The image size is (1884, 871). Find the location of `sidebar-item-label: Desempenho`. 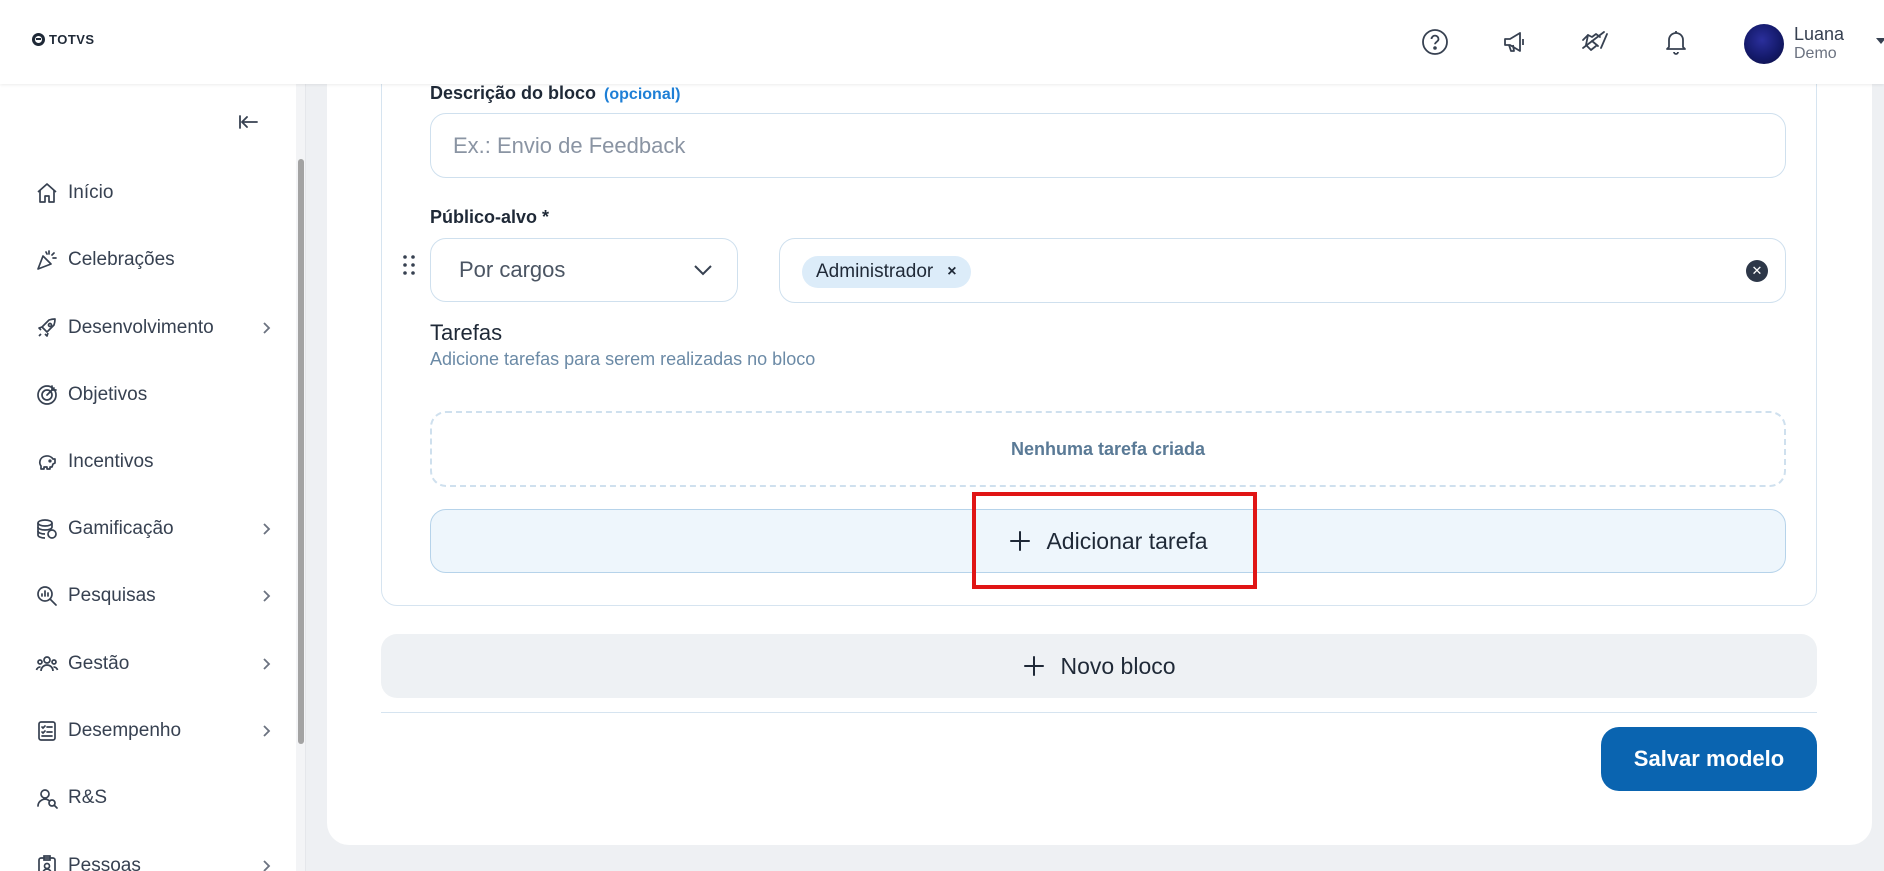

sidebar-item-label: Desempenho is located at coordinates (125, 730).